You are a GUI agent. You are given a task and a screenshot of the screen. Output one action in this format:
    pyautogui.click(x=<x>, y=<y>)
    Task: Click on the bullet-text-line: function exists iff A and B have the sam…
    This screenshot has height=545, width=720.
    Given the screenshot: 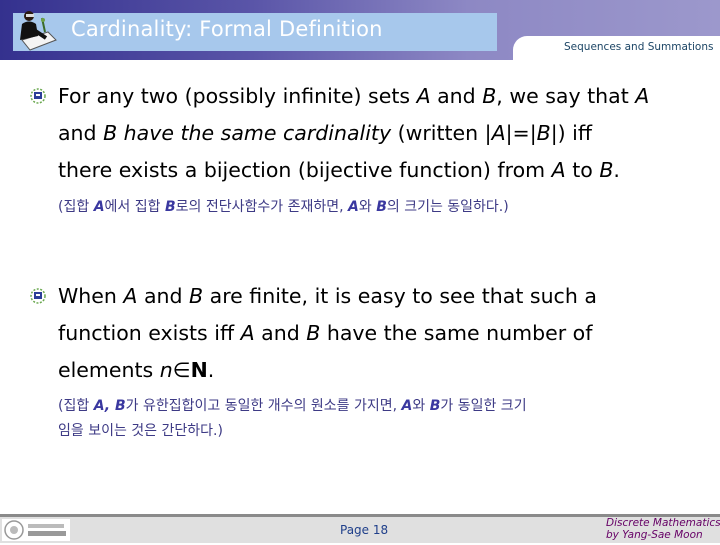 What is the action you would take?
    pyautogui.click(x=325, y=333)
    